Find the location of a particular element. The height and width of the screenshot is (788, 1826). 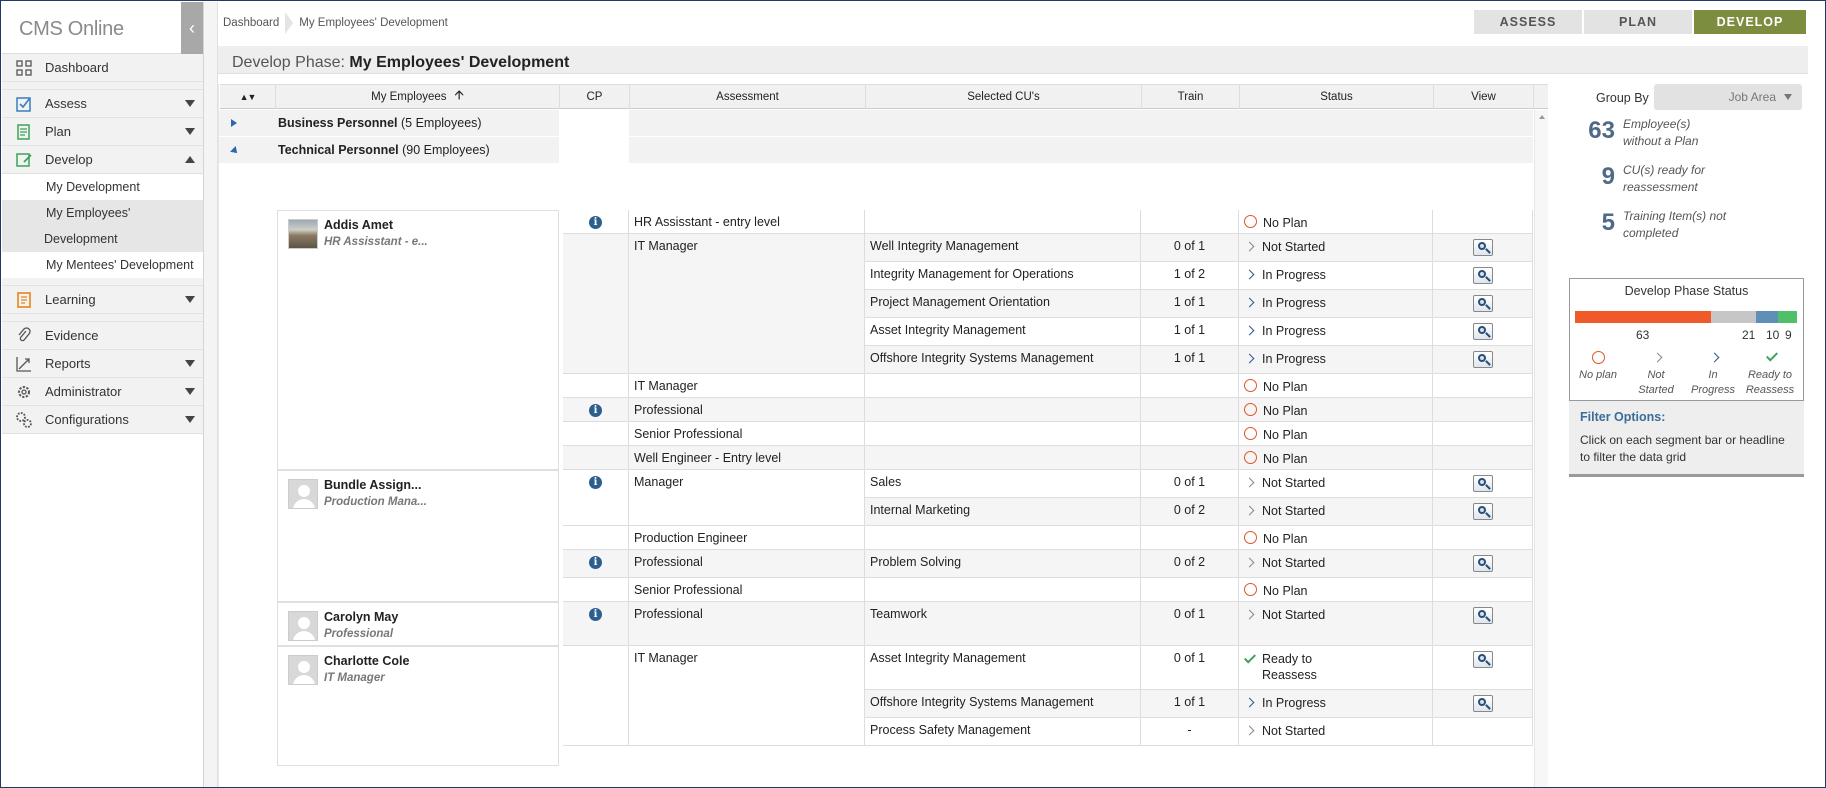

cp-cell is located at coordinates (596, 538).